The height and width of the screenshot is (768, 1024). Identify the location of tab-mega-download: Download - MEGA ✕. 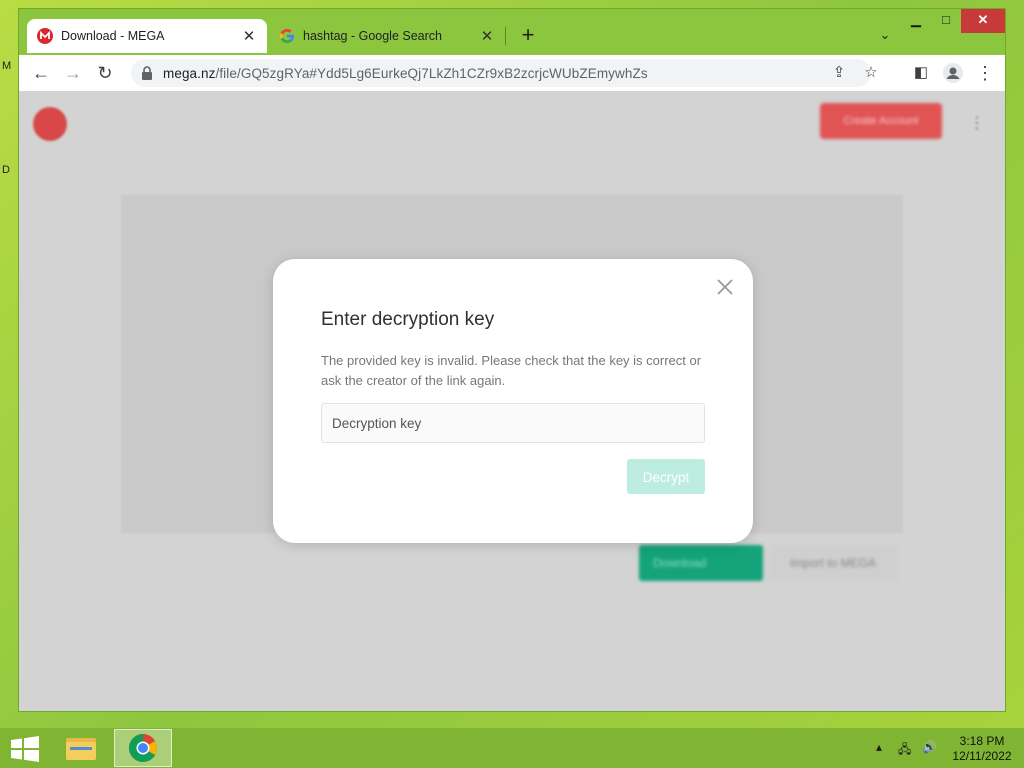
(147, 36).